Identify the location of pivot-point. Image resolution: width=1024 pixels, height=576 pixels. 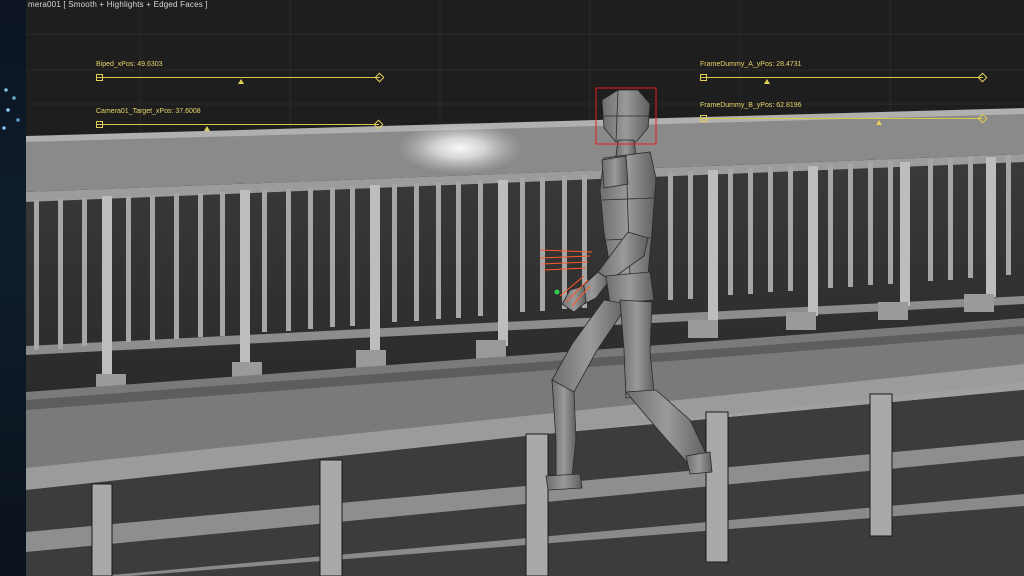
(557, 292).